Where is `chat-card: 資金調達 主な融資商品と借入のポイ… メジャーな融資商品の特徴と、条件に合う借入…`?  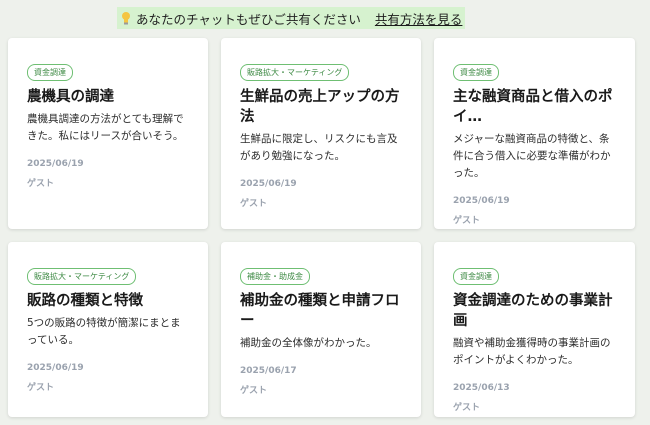 chat-card: 資金調達 主な融資商品と借入のポイ… メジャーな融資商品の特徴と、条件に合う借入… is located at coordinates (534, 133).